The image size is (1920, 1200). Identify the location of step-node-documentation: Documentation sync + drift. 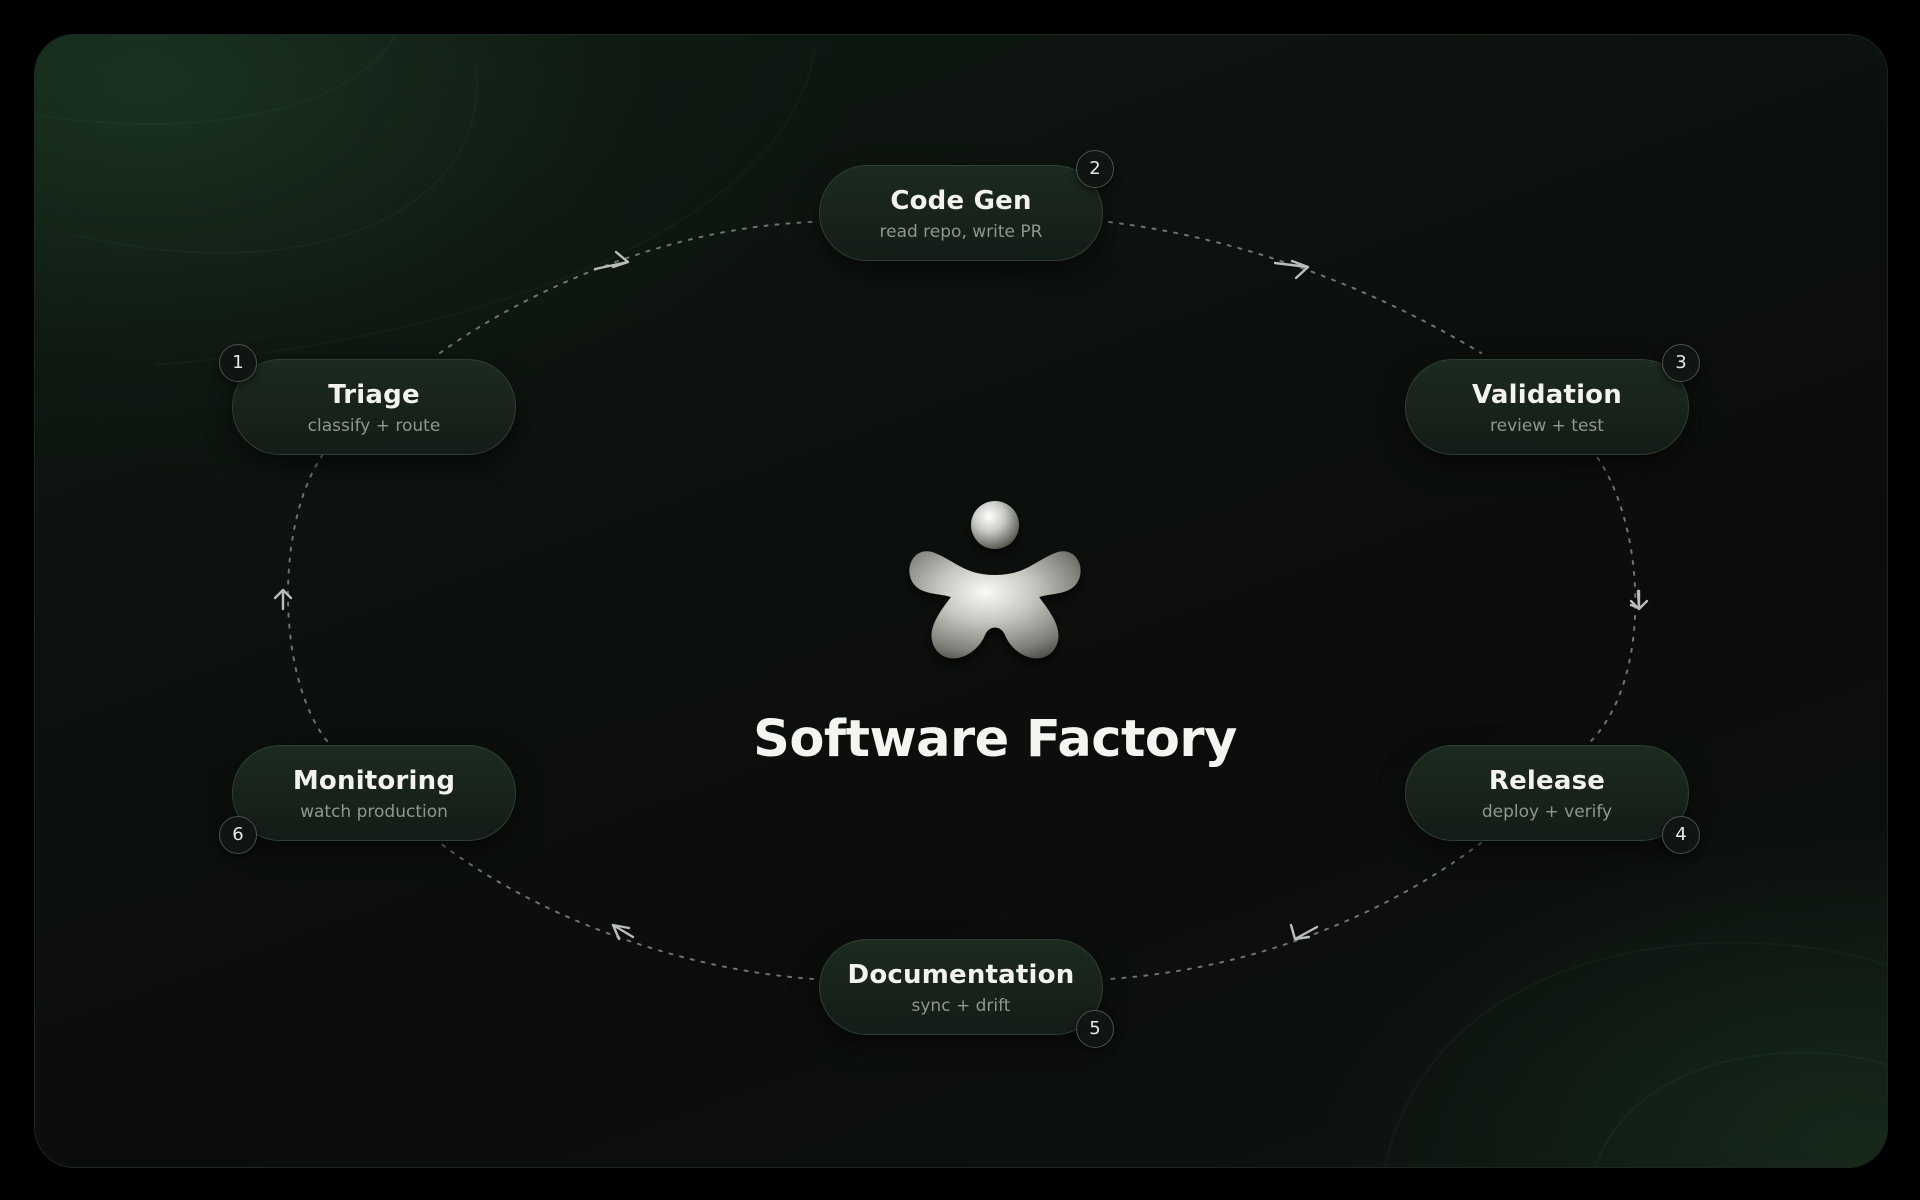
(961, 987).